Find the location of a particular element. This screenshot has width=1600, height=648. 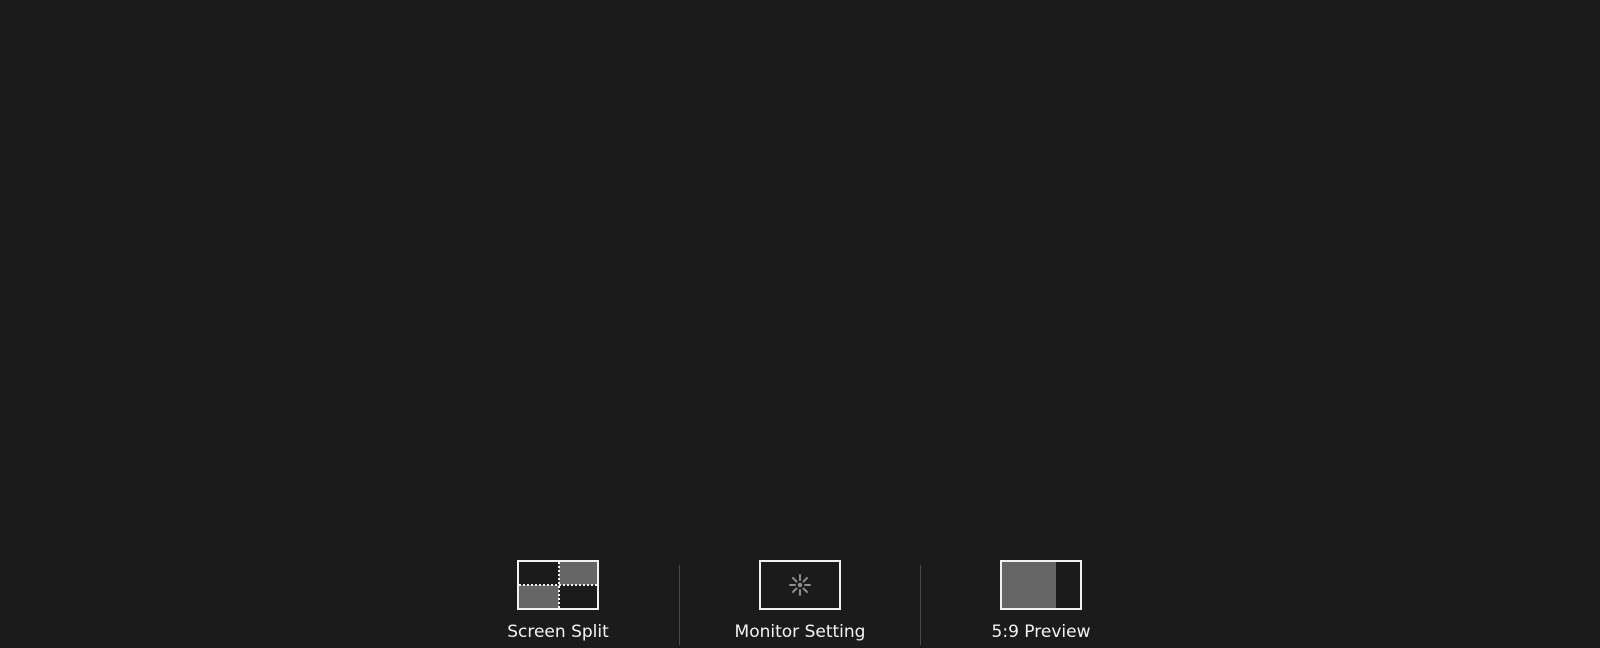

split-pane-top-right is located at coordinates (578, 573).